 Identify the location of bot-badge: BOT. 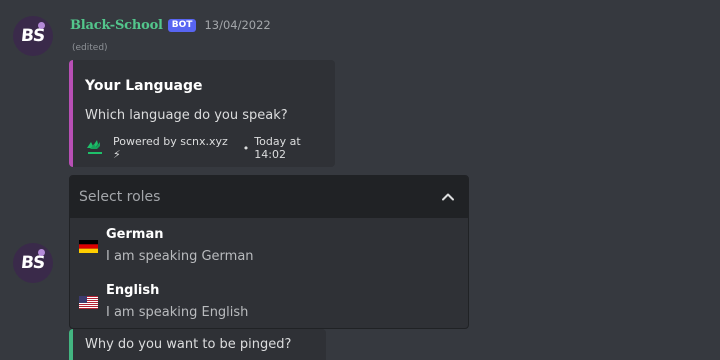
(182, 25).